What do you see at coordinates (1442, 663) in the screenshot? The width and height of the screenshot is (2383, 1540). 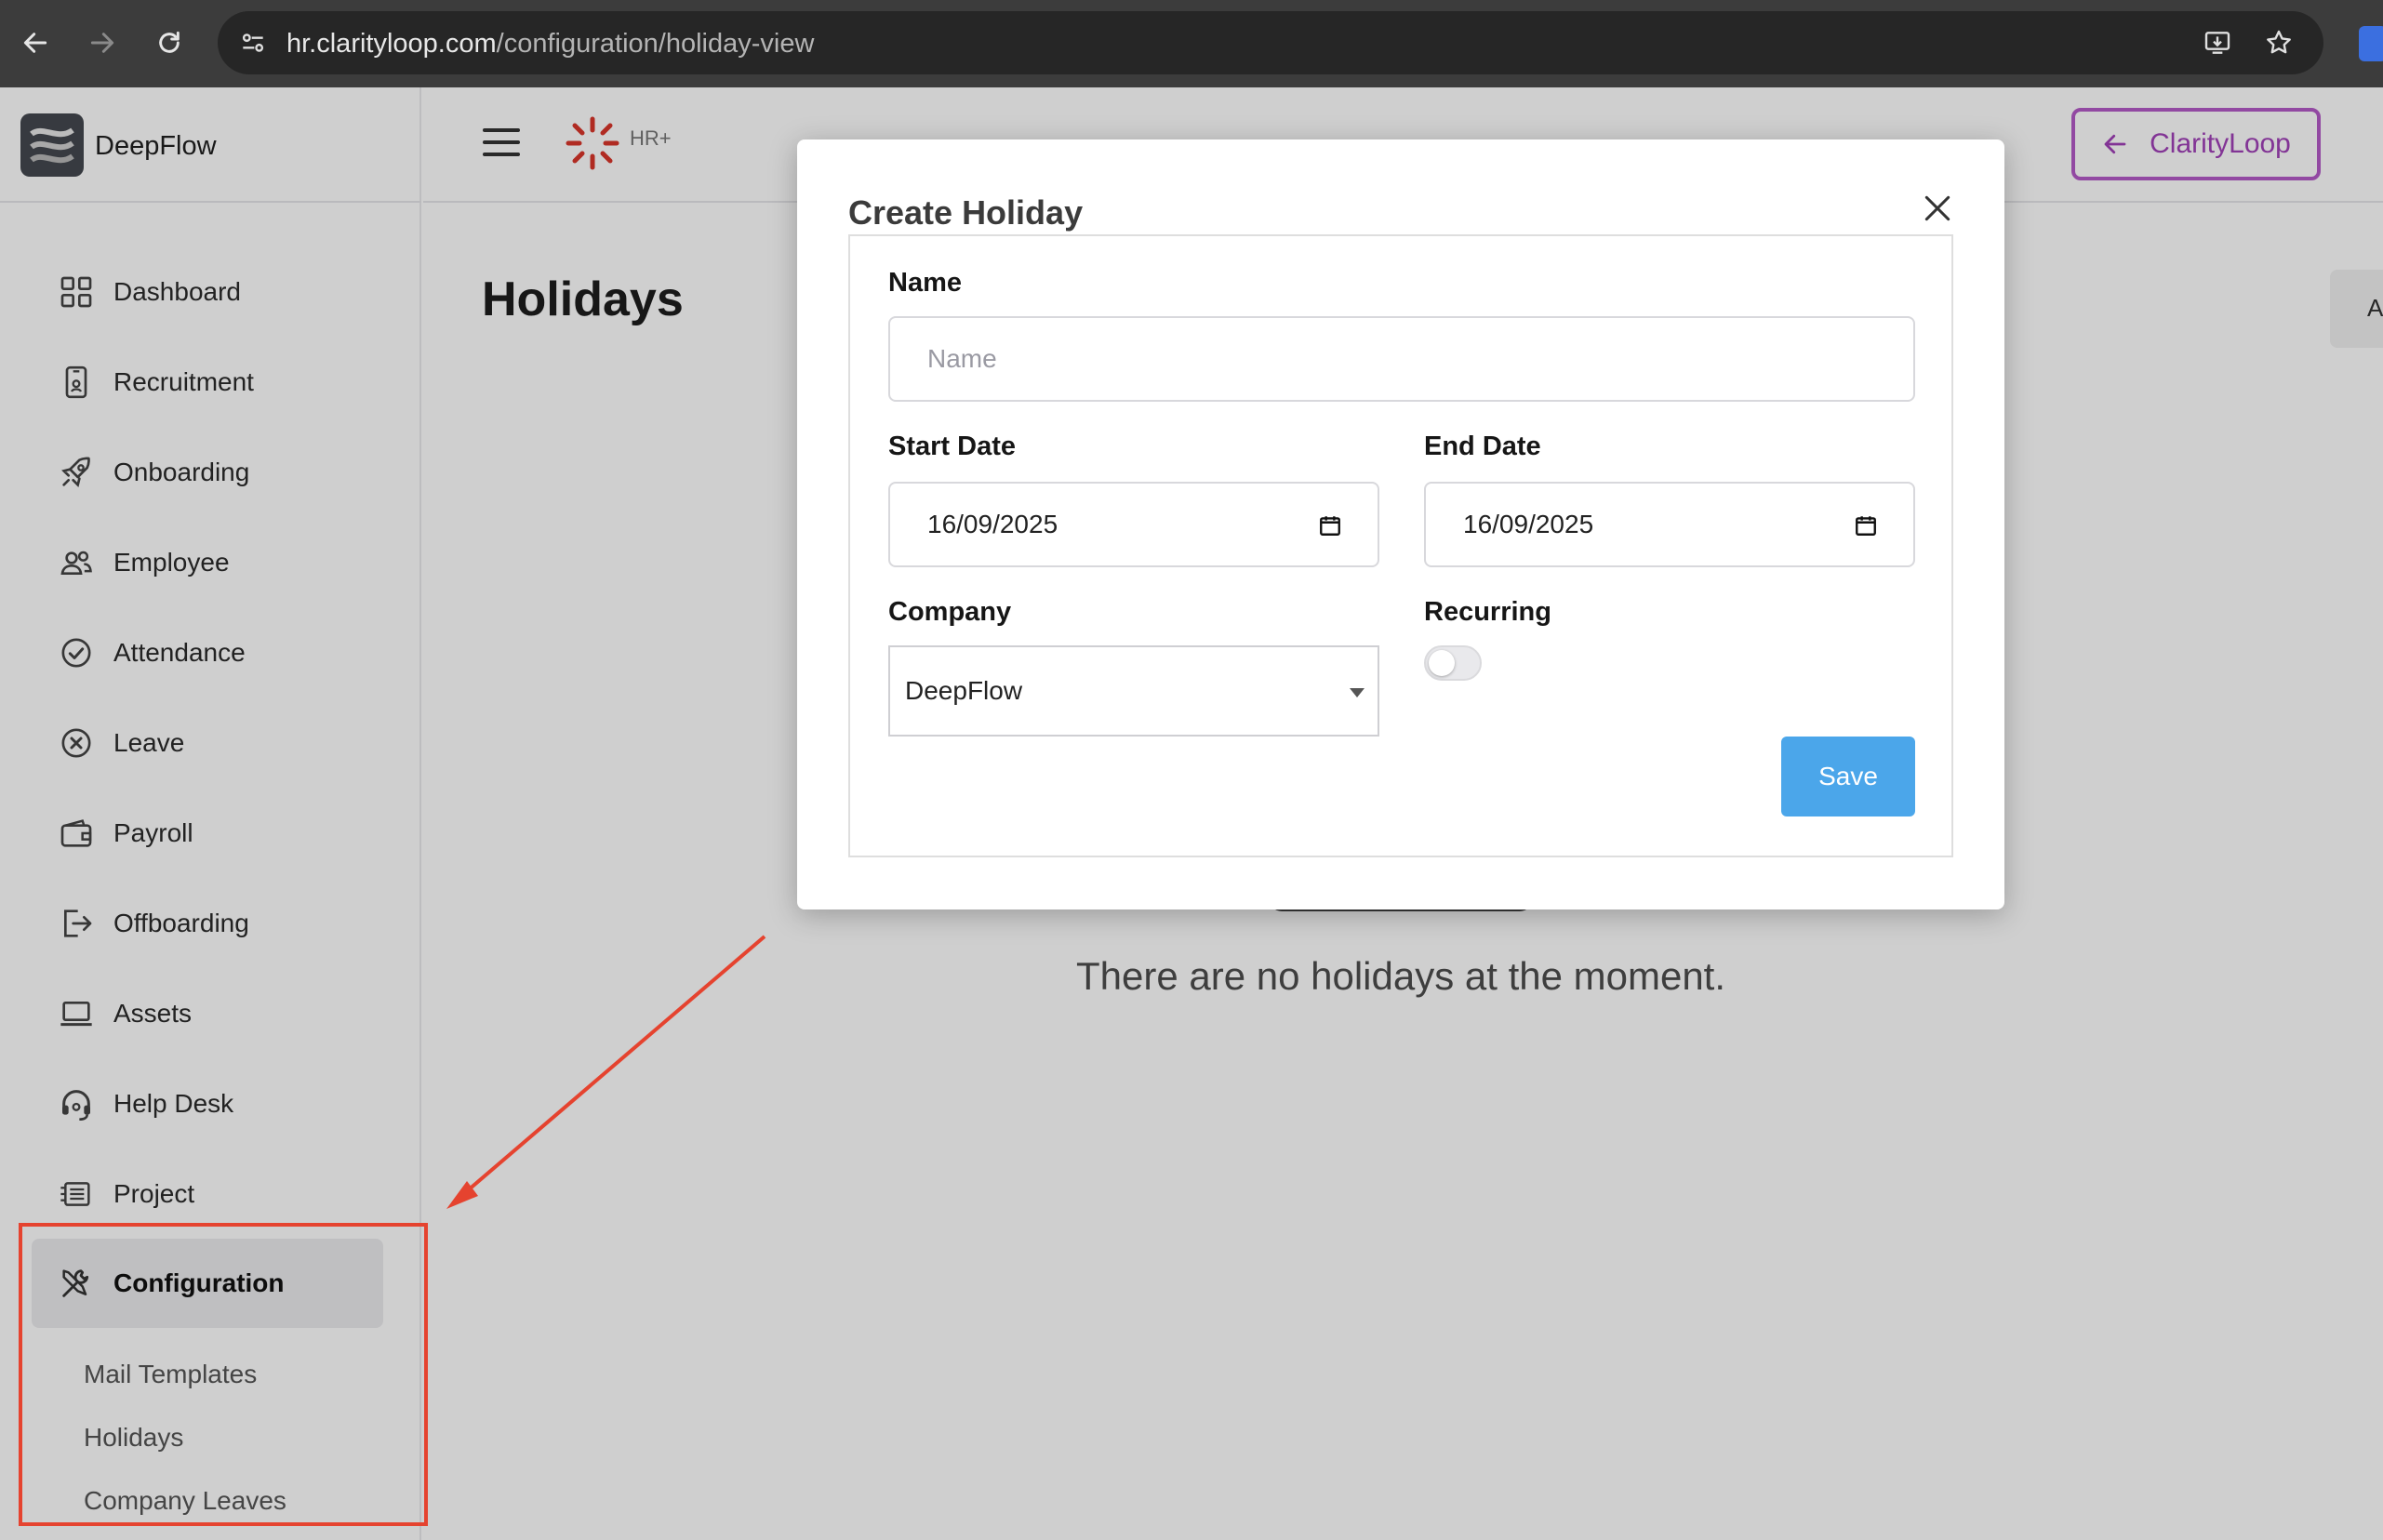 I see `toggle-knob` at bounding box center [1442, 663].